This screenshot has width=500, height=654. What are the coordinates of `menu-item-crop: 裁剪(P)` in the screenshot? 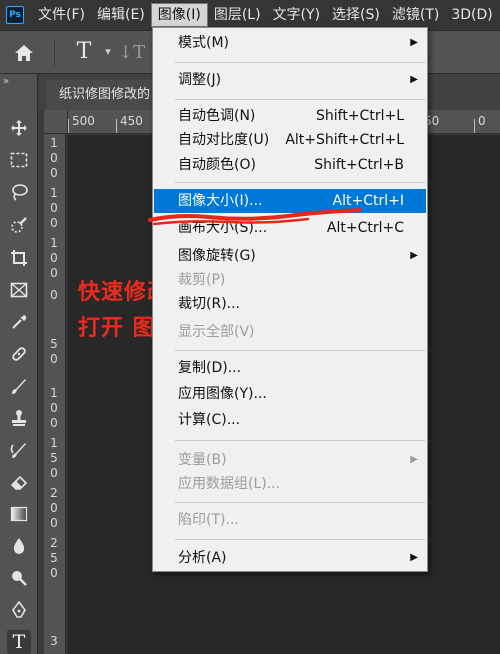 It's located at (290, 280).